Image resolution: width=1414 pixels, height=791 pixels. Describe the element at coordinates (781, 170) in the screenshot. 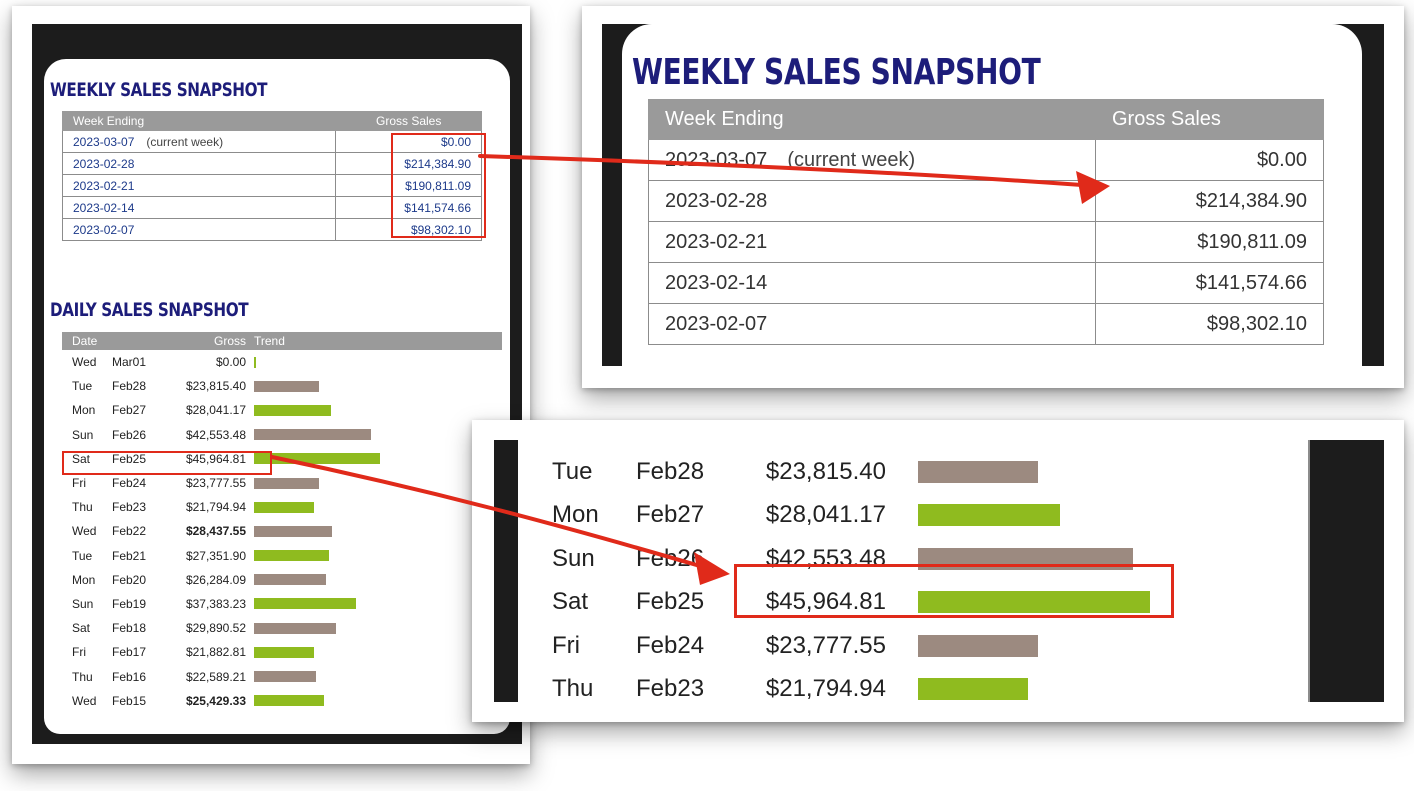

I see `arrow-weekly-line` at that location.